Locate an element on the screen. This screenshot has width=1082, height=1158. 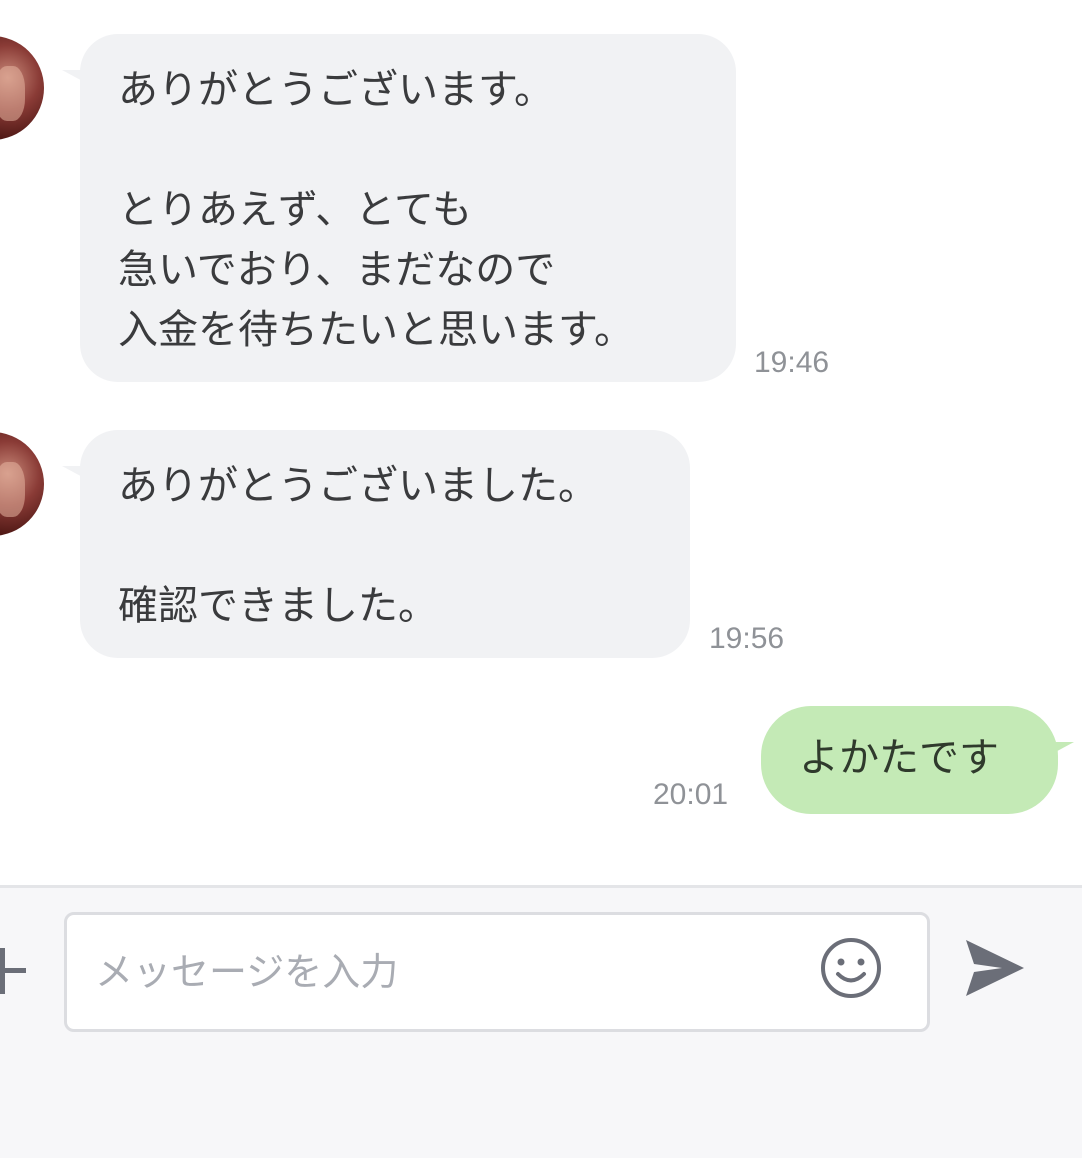
smiley-face-icon is located at coordinates (851, 968).